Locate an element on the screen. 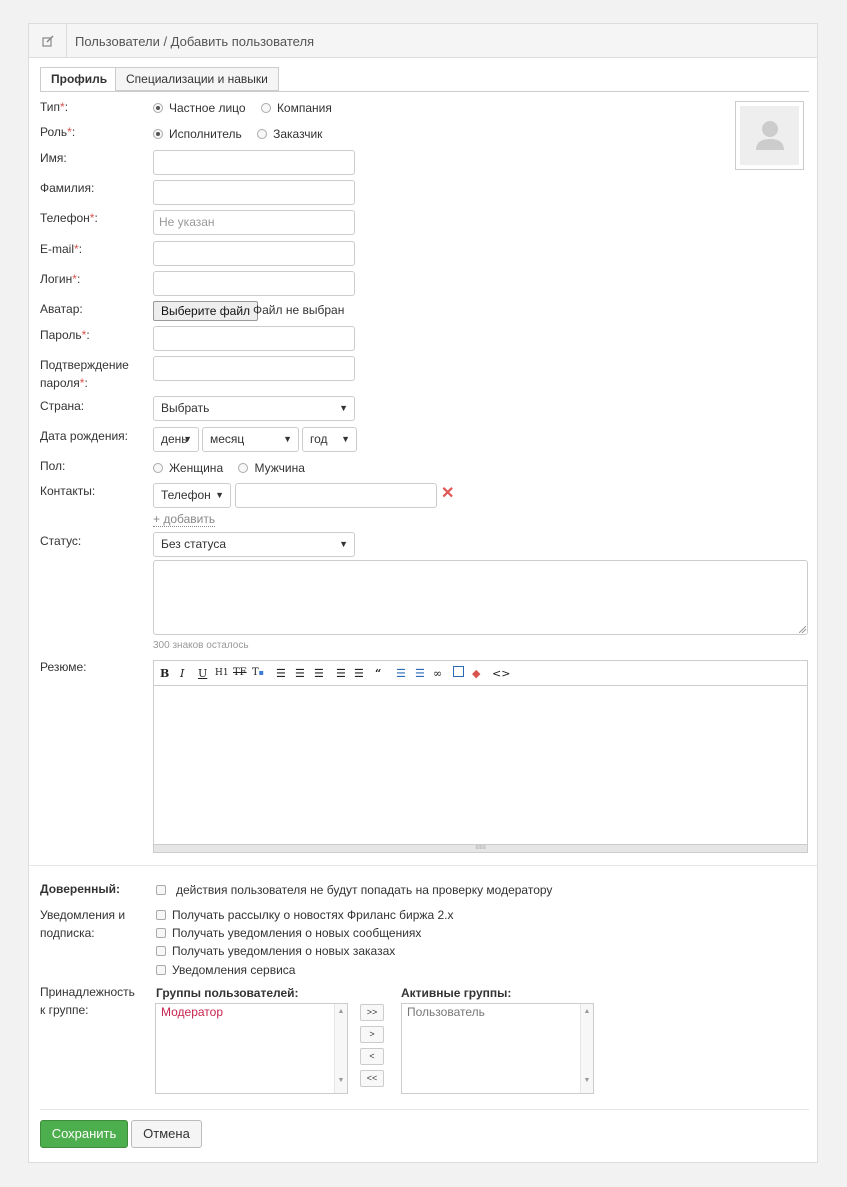 The width and height of the screenshot is (847, 1187). tabs-divider is located at coordinates (424, 91).